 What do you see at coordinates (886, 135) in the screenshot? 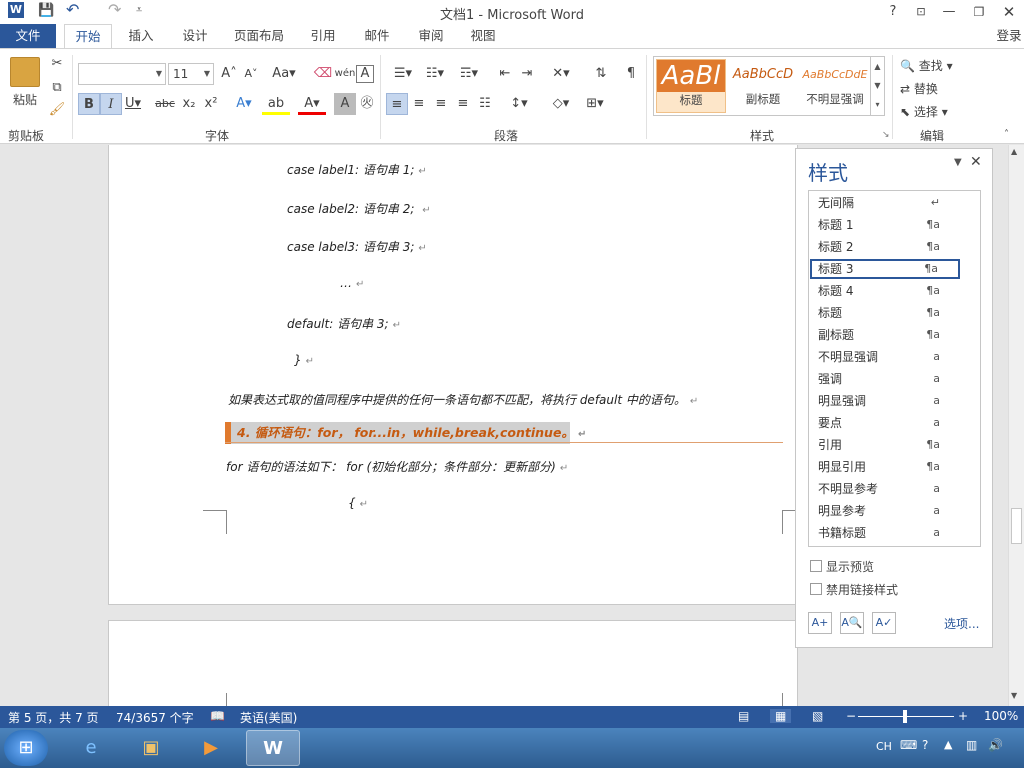
I see `styles-dialog-launcher-icon: ↘` at bounding box center [886, 135].